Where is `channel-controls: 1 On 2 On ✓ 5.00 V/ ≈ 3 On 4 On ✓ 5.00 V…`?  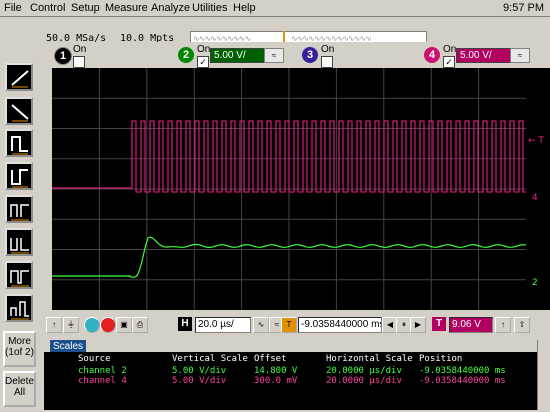
channel-controls: 1 On 2 On ✓ 5.00 V/ ≈ 3 On 4 On ✓ 5.00 V… is located at coordinates (295, 55).